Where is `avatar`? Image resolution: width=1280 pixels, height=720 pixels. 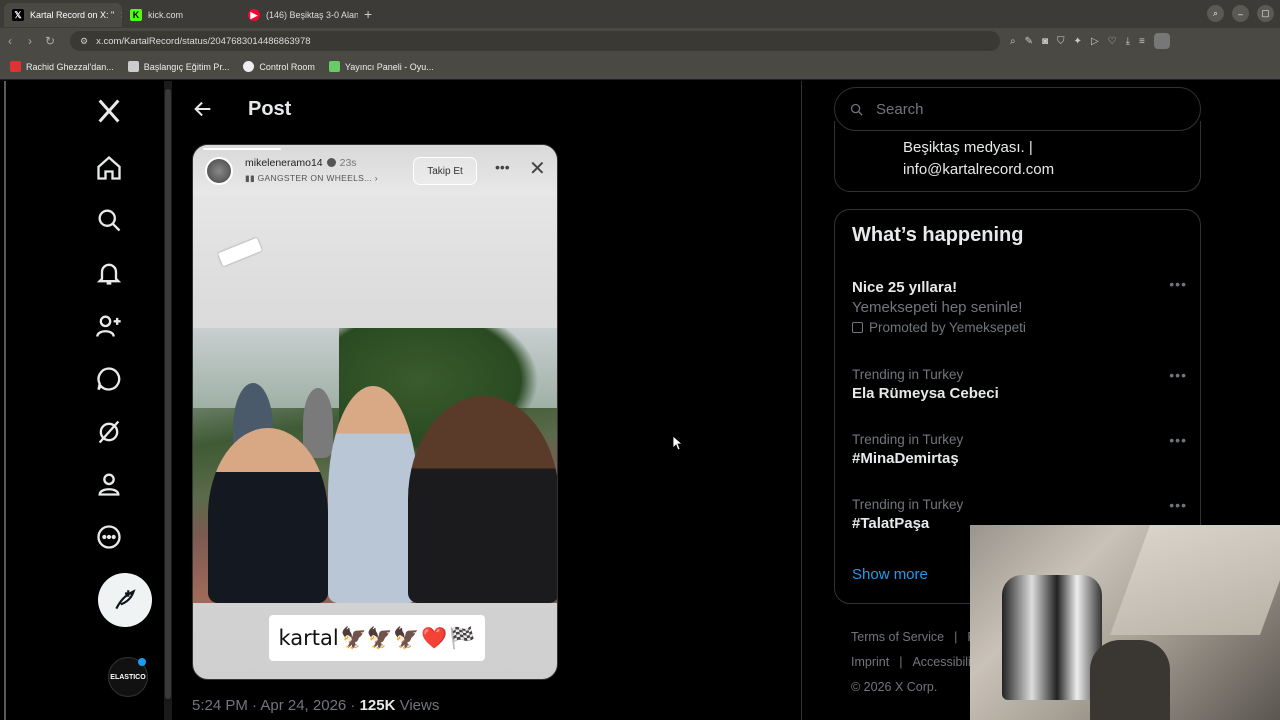 avatar is located at coordinates (219, 171).